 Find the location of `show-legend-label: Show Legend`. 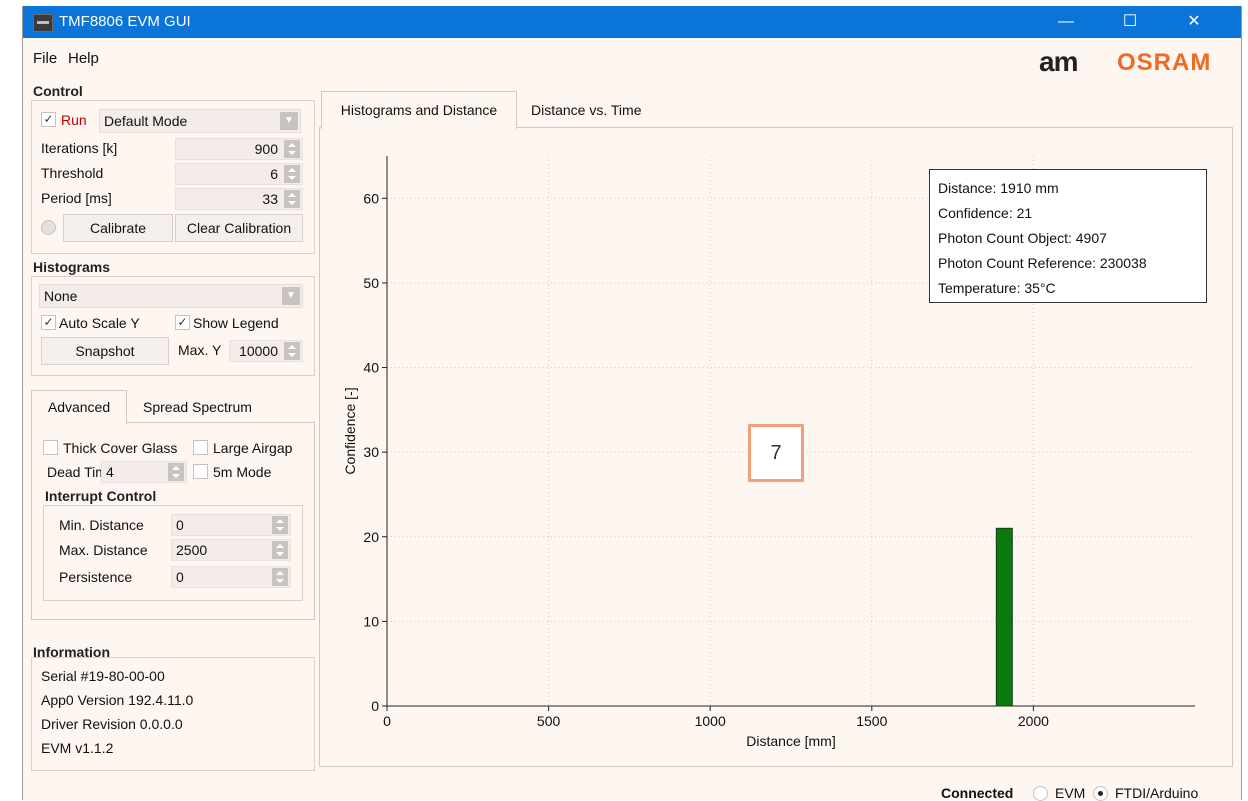

show-legend-label: Show Legend is located at coordinates (236, 323).